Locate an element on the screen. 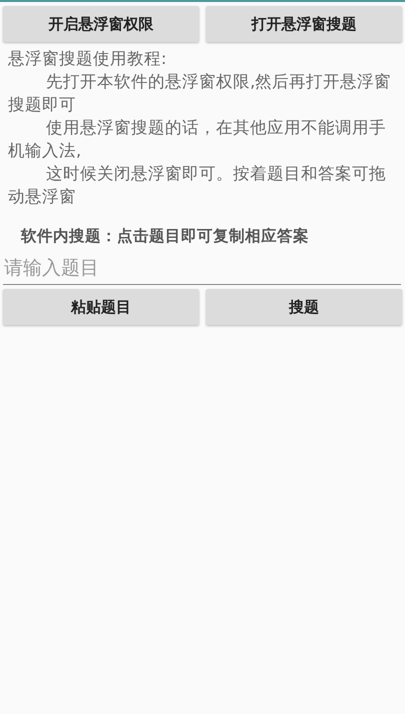 Image resolution: width=405 pixels, height=714 pixels. question-input-field: 请输入题目 is located at coordinates (202, 269).